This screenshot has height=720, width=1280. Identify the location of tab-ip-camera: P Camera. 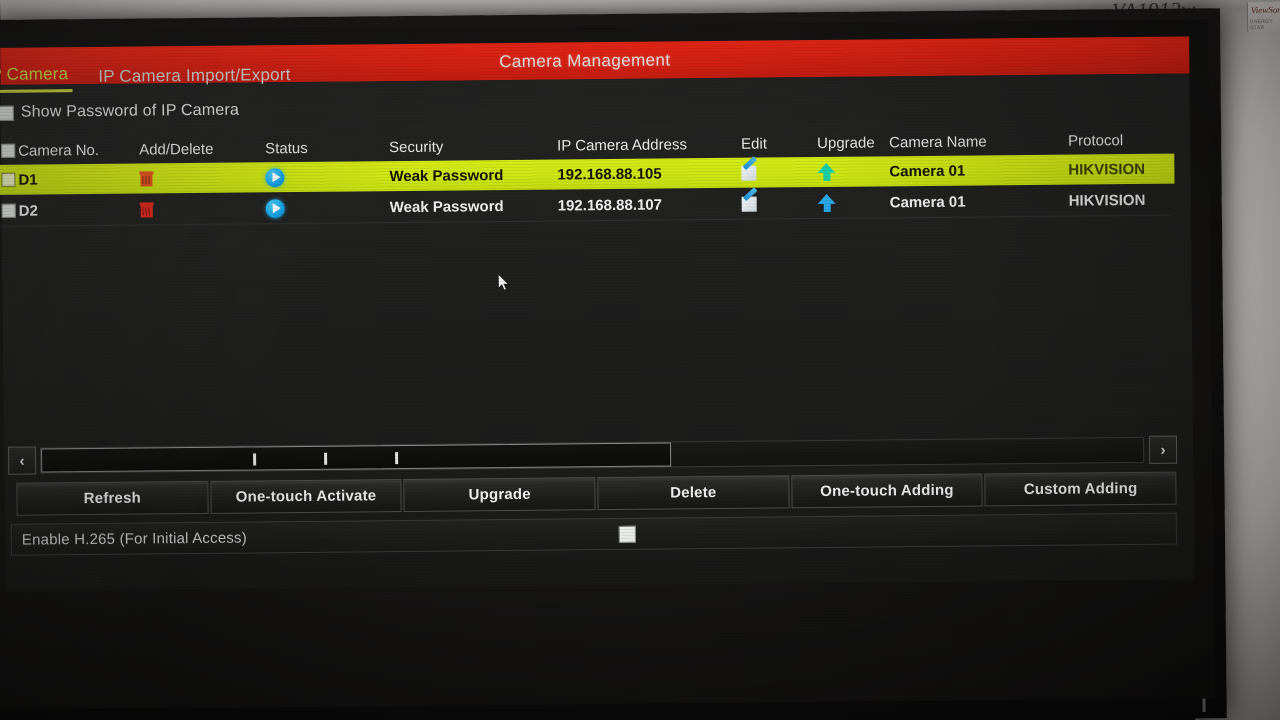
(36, 78).